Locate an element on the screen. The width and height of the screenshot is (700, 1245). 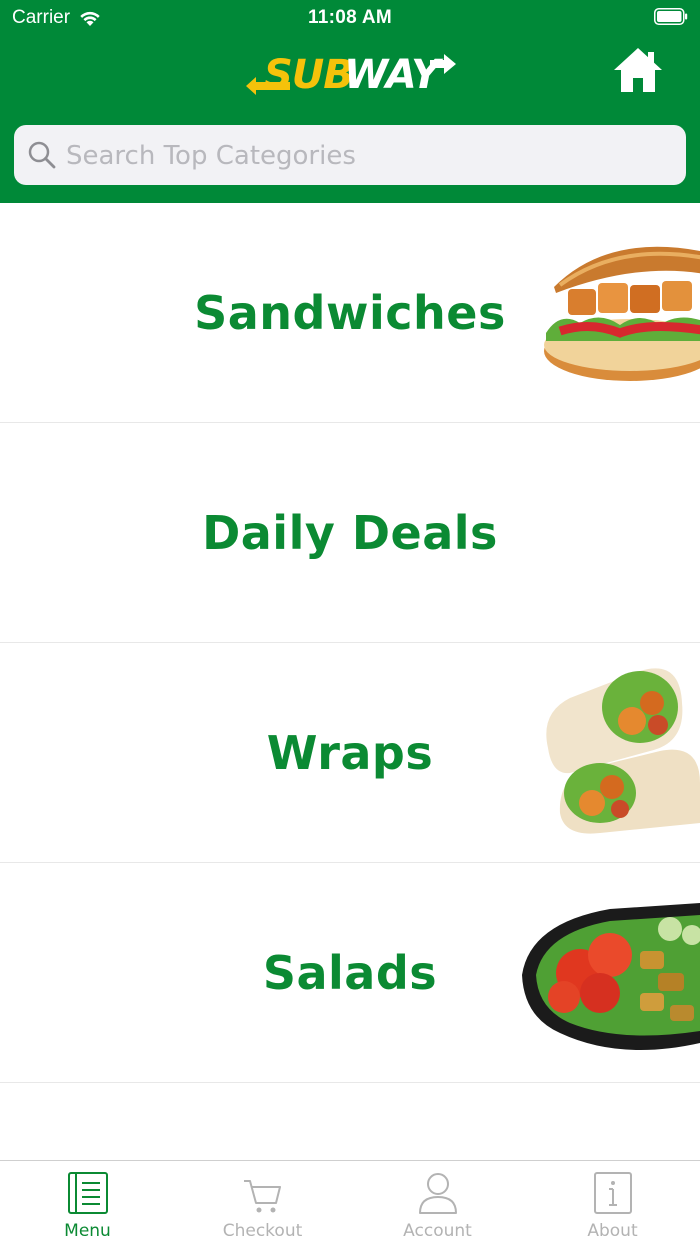
category-label: Sandwiches is located at coordinates (350, 313).